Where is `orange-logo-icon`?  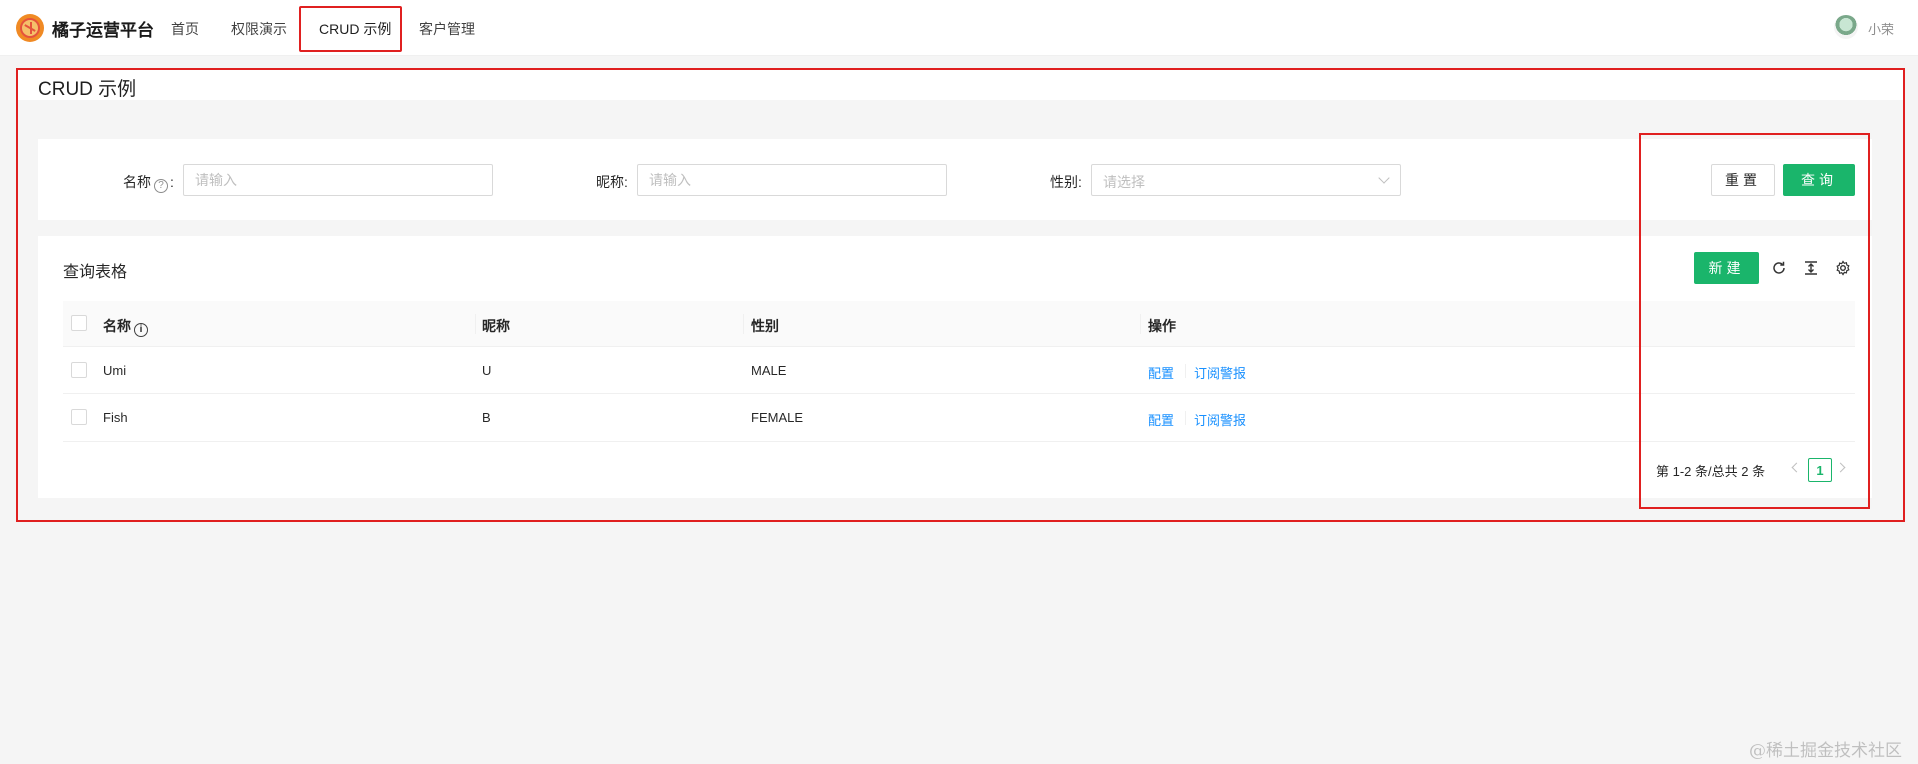 orange-logo-icon is located at coordinates (30, 28).